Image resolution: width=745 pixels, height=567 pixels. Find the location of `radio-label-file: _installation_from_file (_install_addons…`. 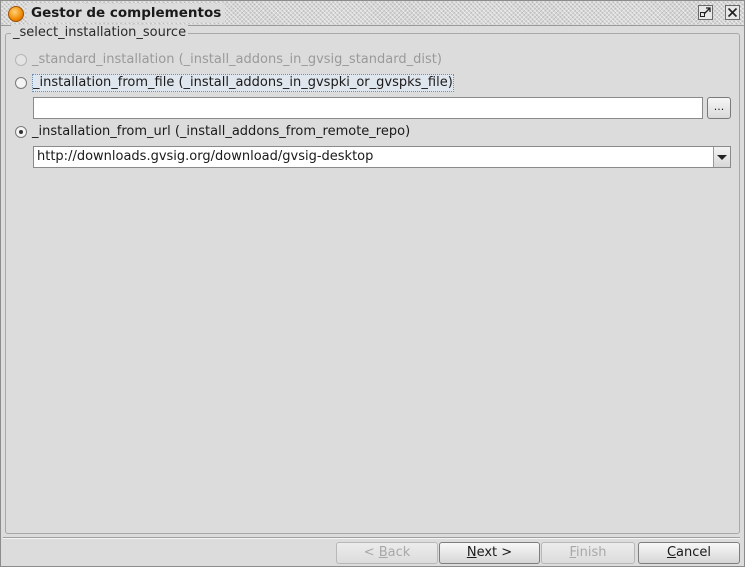

radio-label-file: _installation_from_file (_install_addons… is located at coordinates (243, 83).